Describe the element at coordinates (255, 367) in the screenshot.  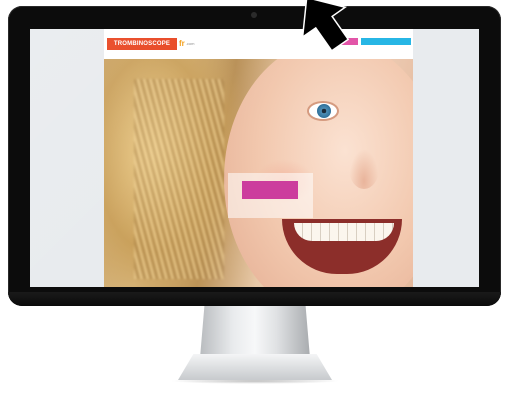
I see `monitor-stand-foot` at that location.